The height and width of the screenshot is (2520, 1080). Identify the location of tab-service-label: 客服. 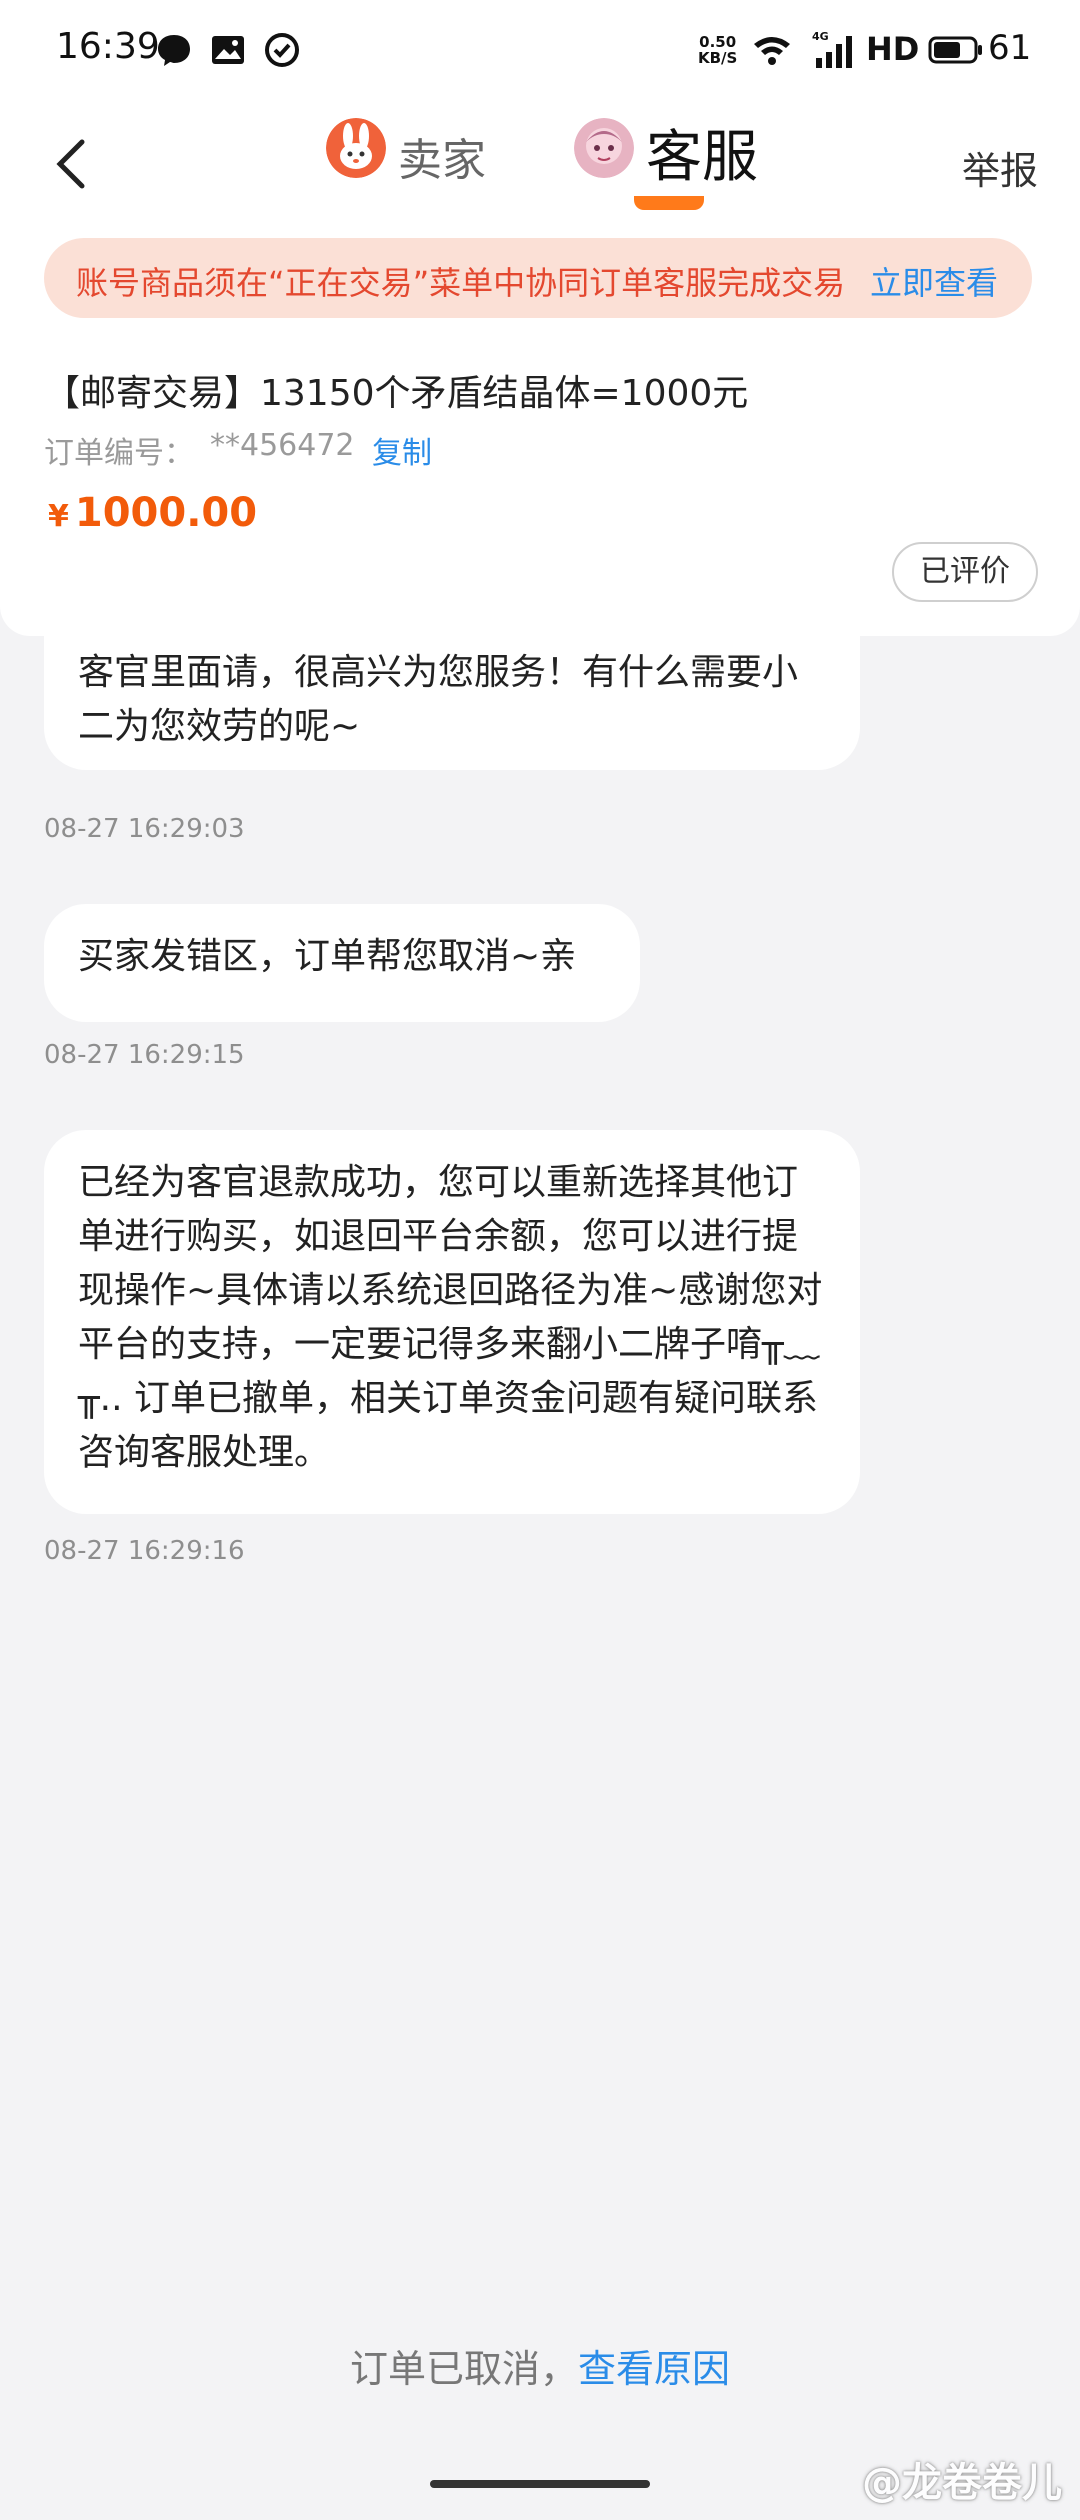
(702, 157).